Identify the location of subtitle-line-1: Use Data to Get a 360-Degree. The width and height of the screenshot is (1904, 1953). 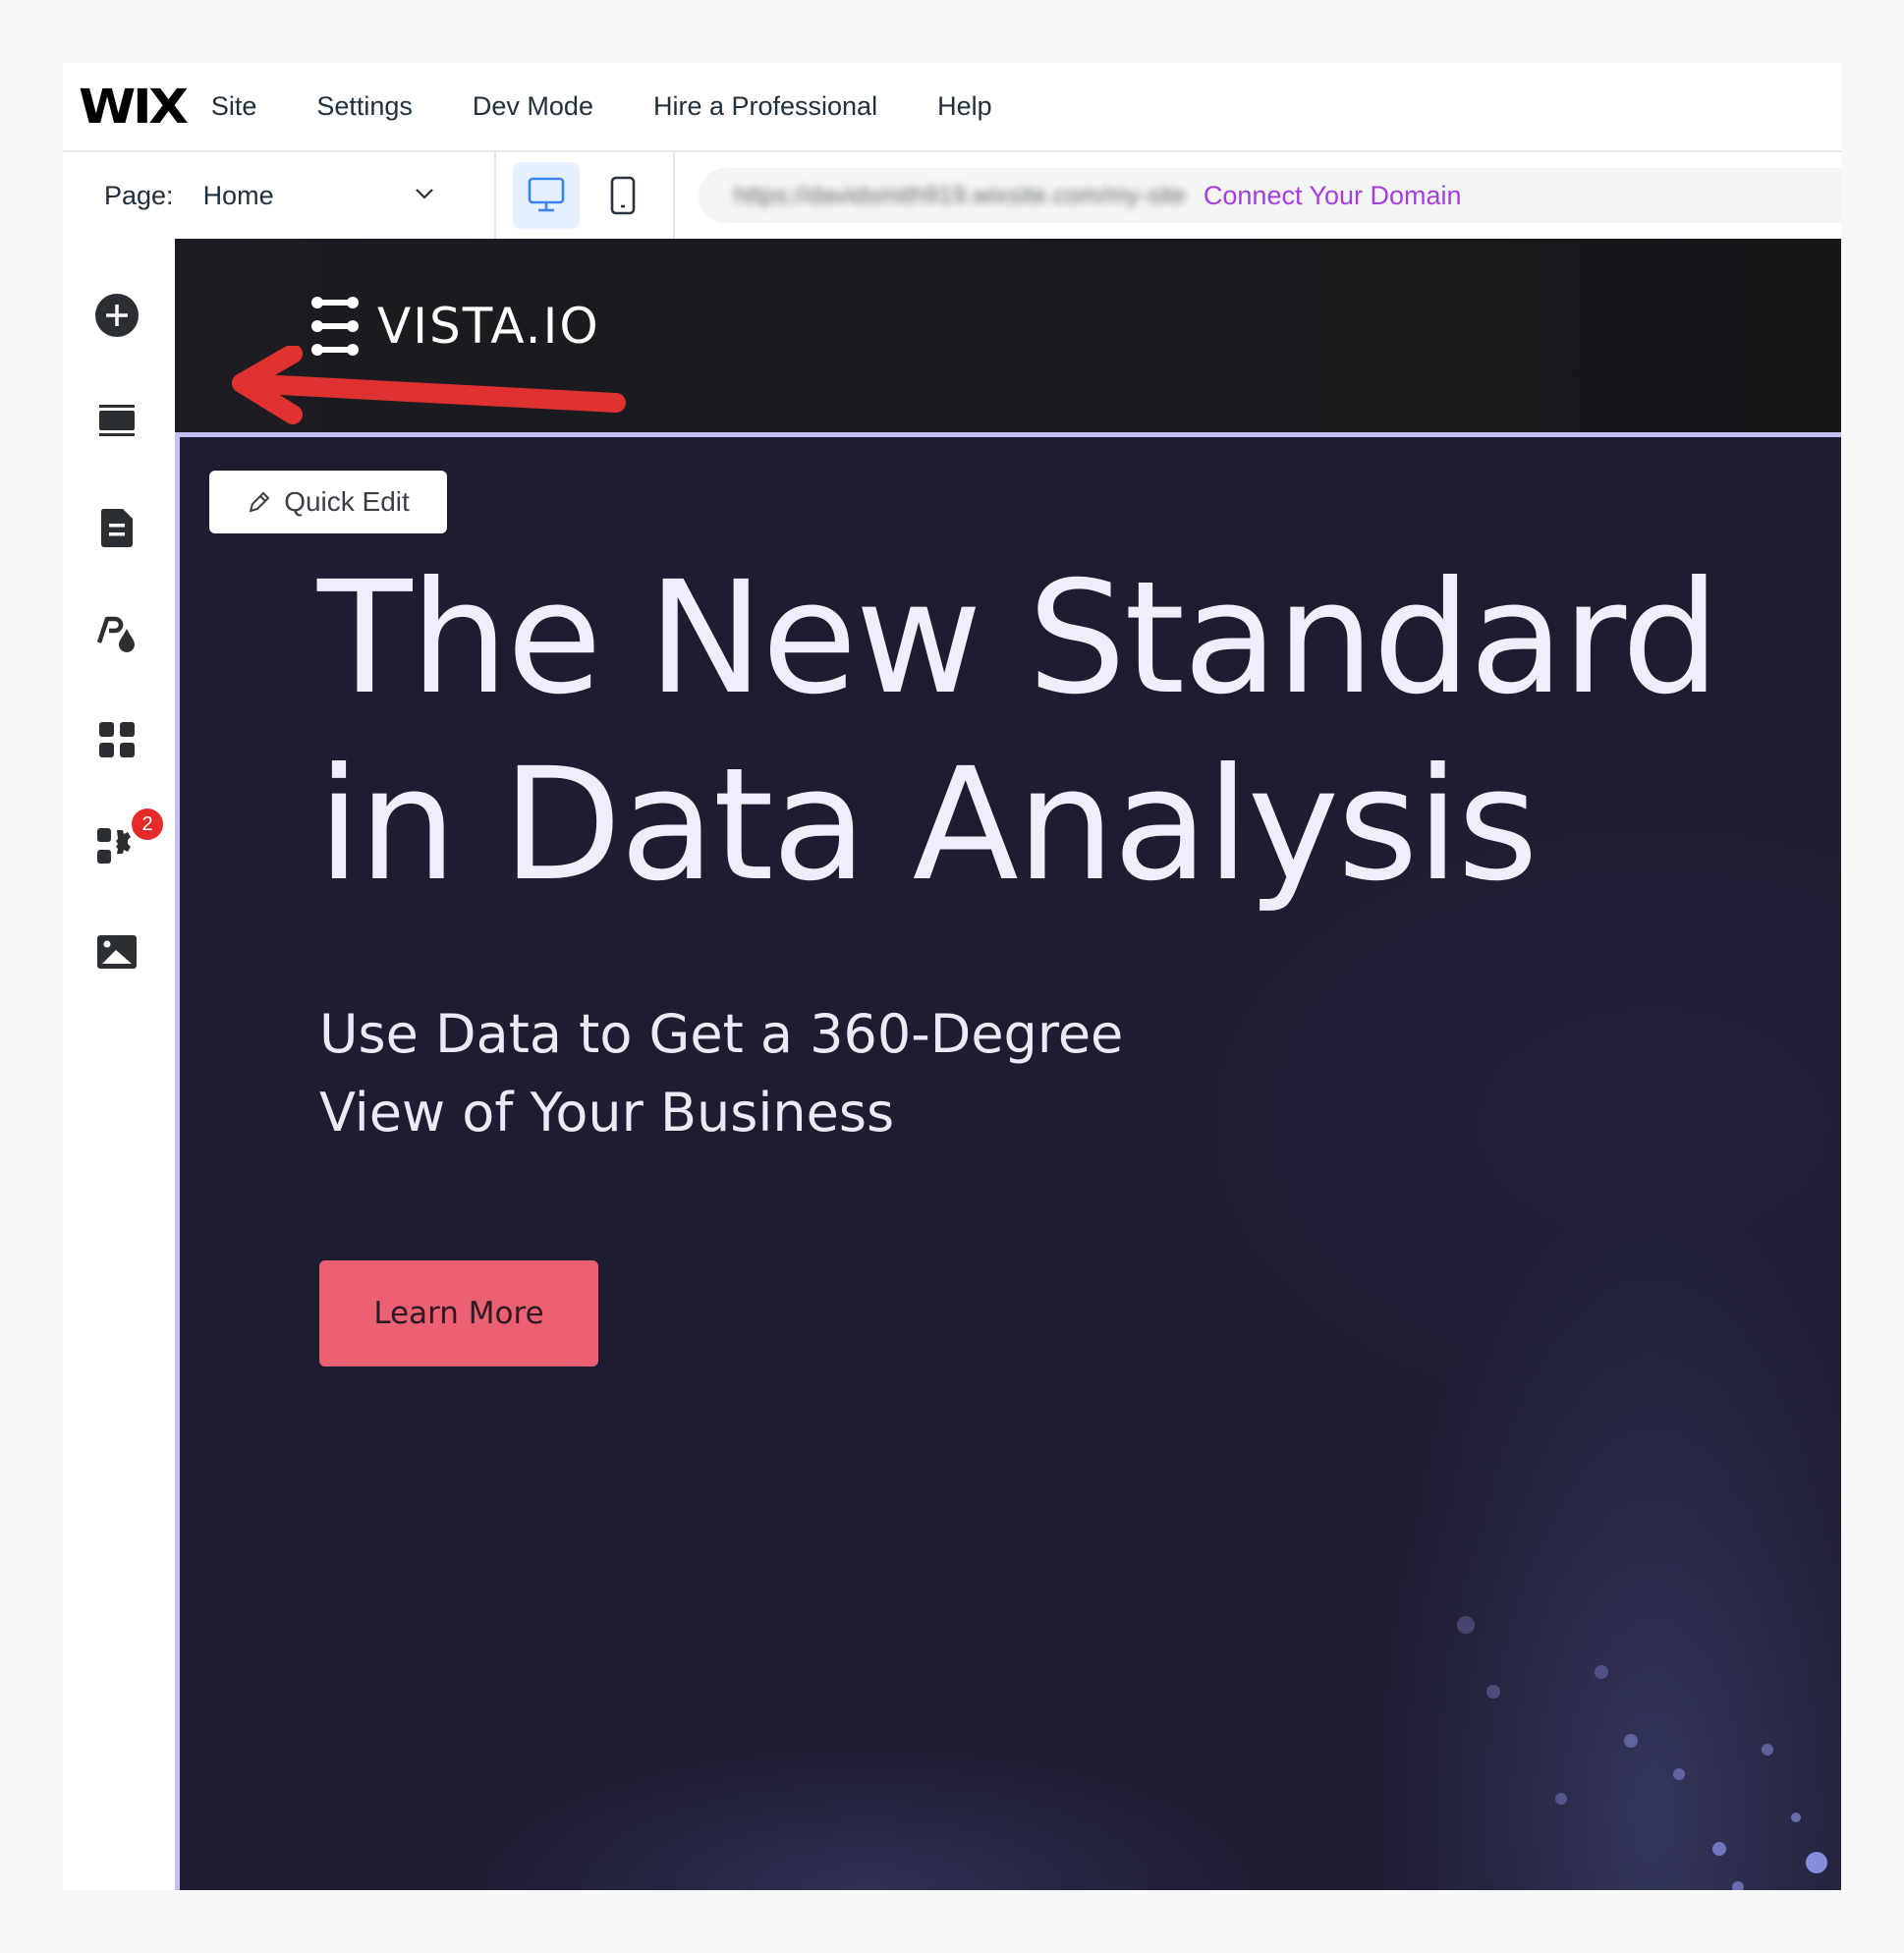
(721, 1034).